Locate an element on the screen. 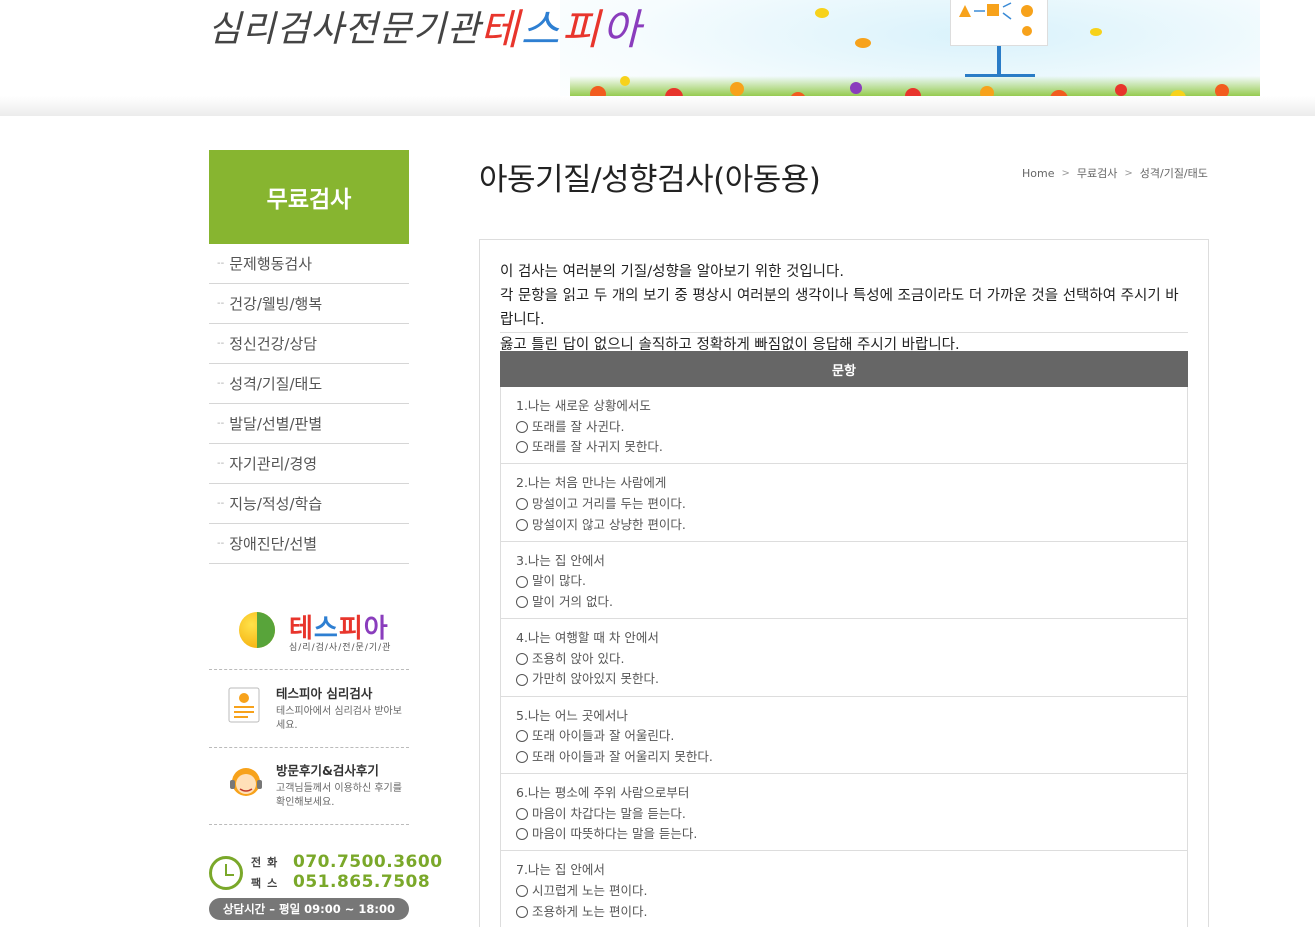  logo-banner-subtitle: 심/리/검/사/전/문/기/관 is located at coordinates (340, 648).